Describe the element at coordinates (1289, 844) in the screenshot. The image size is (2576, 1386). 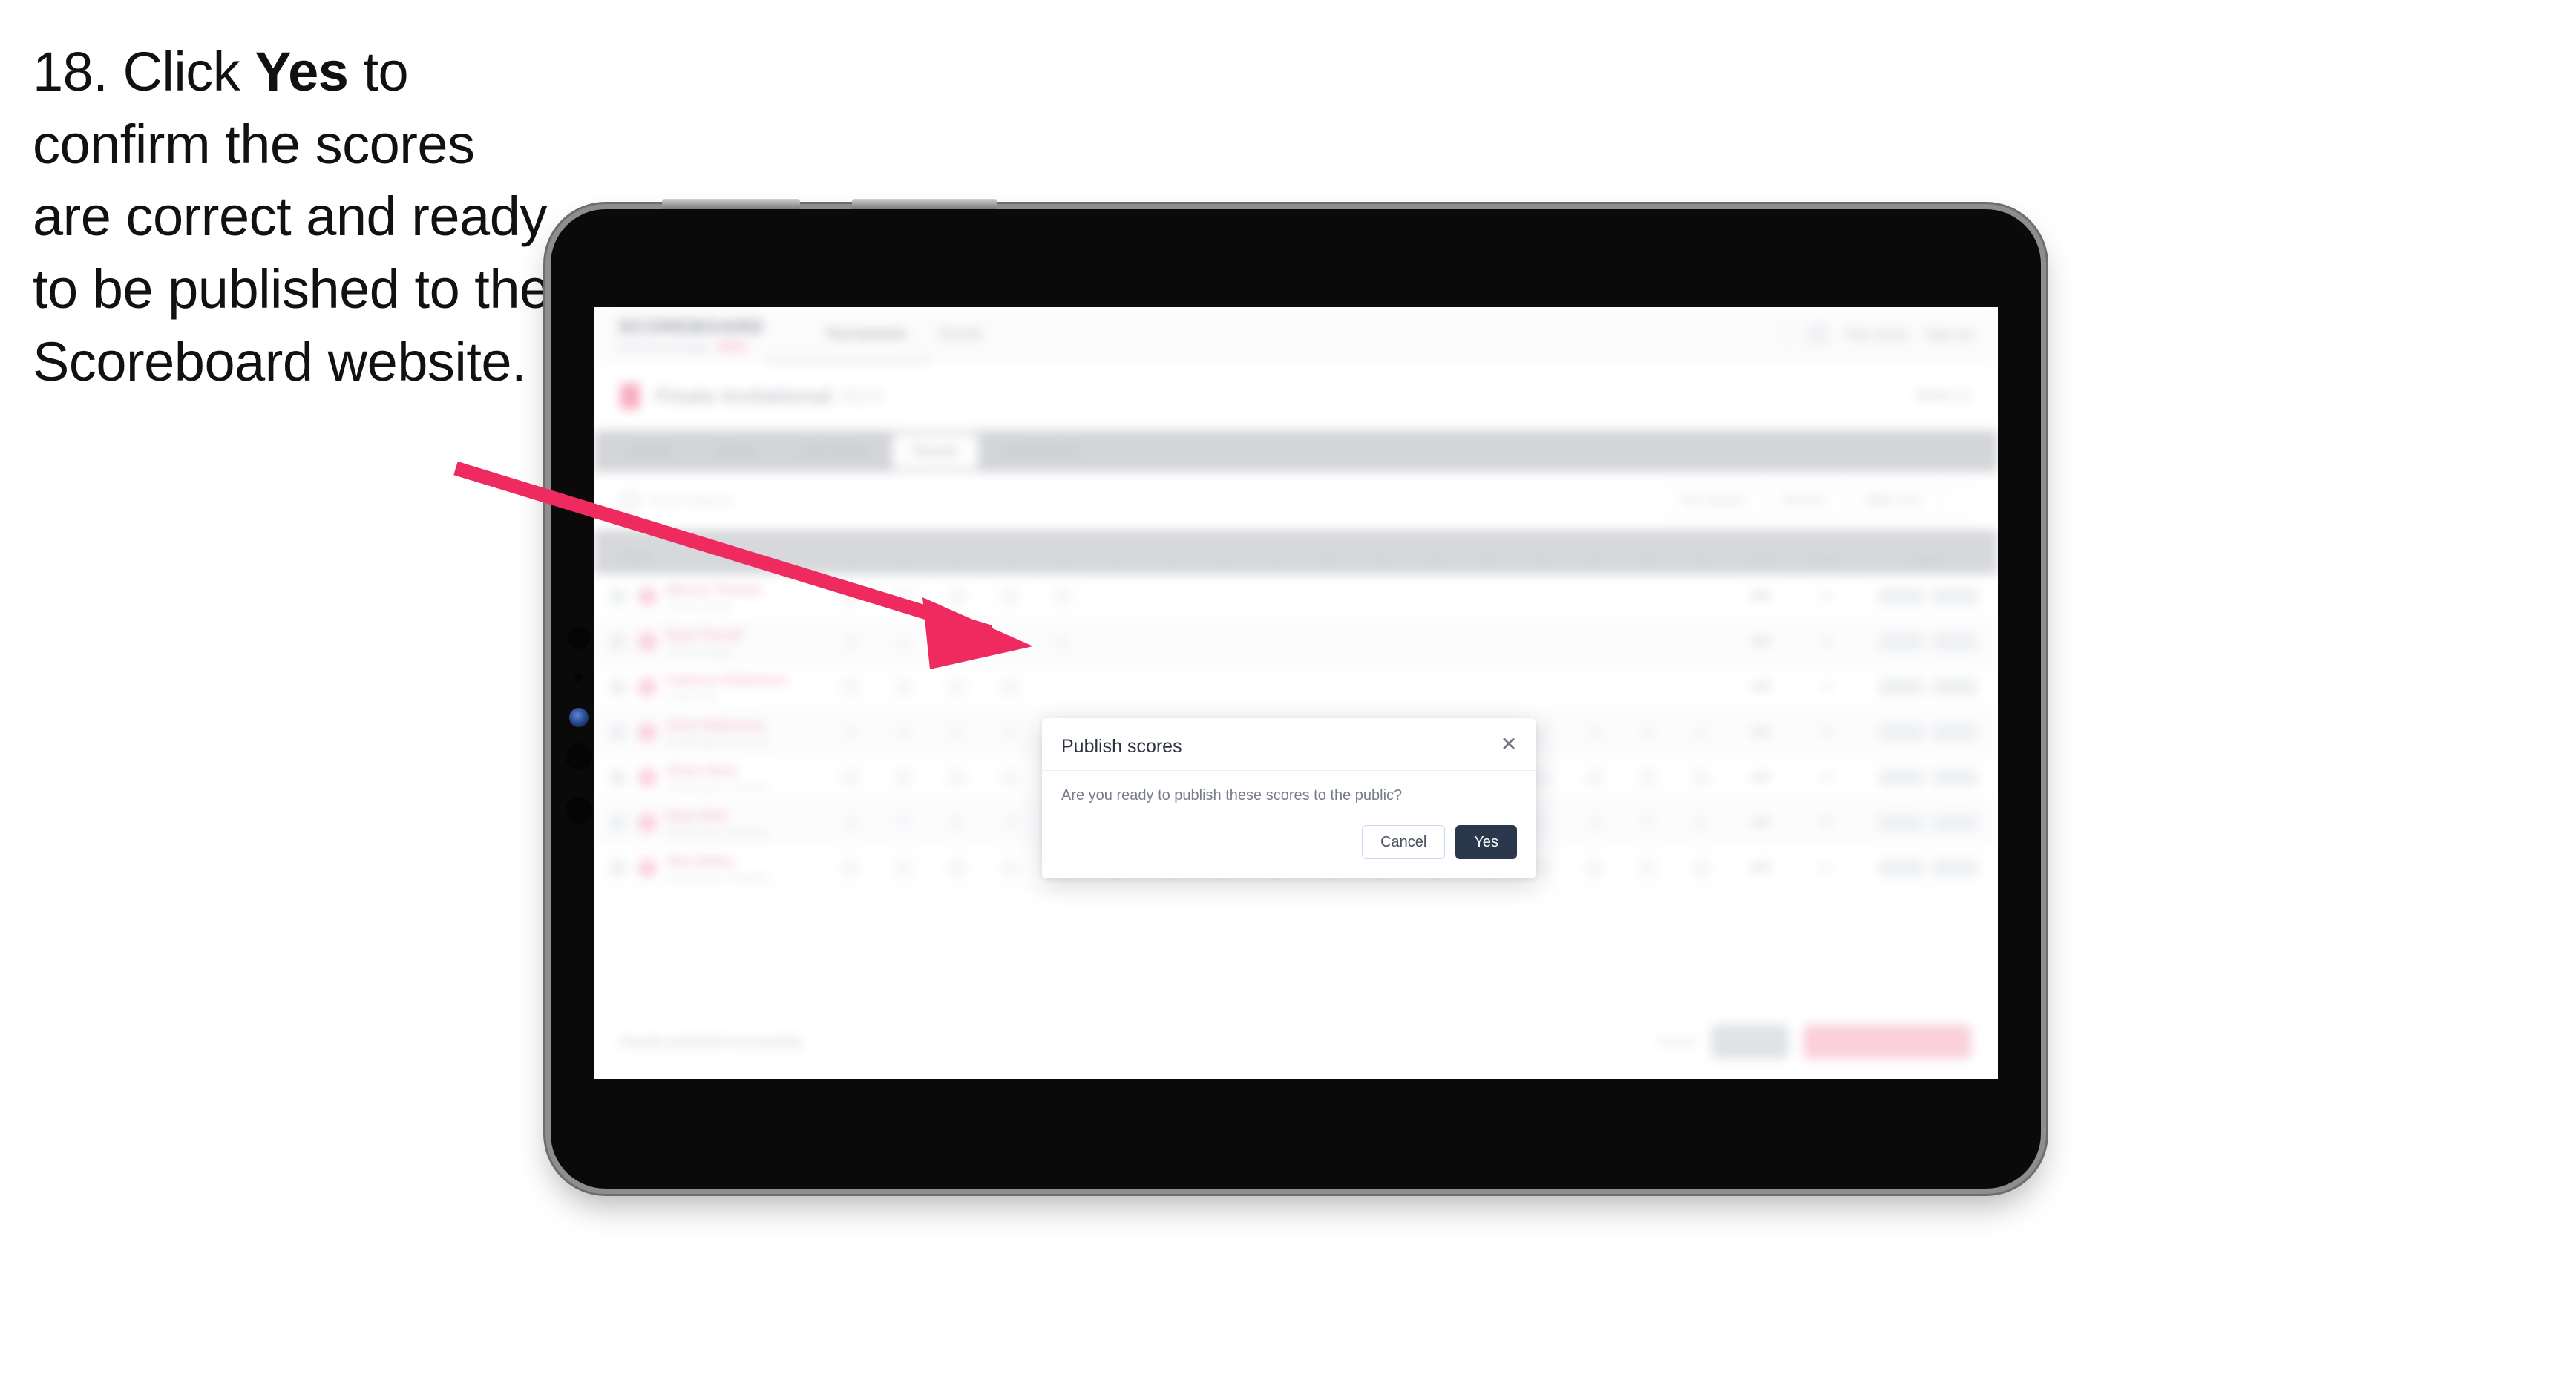
I see `dialog-footer: Cancel Yes` at that location.